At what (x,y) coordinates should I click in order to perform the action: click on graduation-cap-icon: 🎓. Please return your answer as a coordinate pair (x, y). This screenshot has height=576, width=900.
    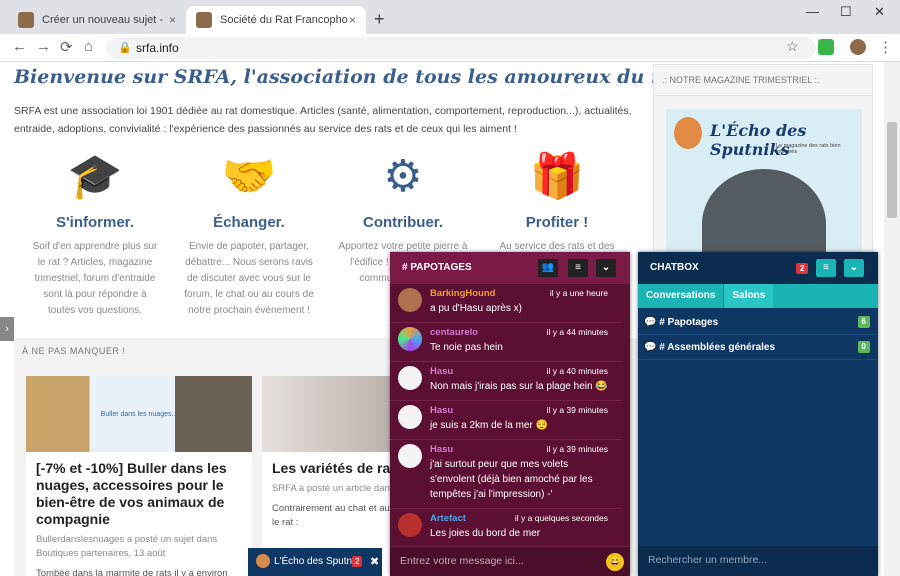
    Looking at the image, I should click on (95, 176).